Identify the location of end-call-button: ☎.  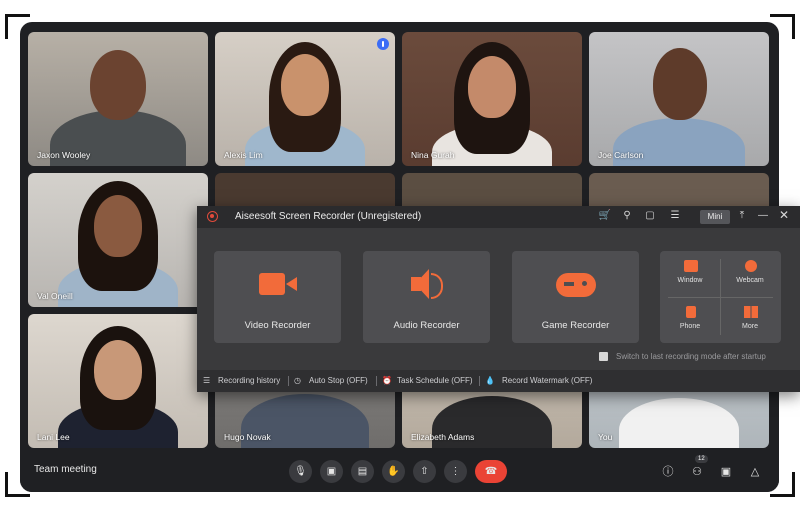
(491, 471).